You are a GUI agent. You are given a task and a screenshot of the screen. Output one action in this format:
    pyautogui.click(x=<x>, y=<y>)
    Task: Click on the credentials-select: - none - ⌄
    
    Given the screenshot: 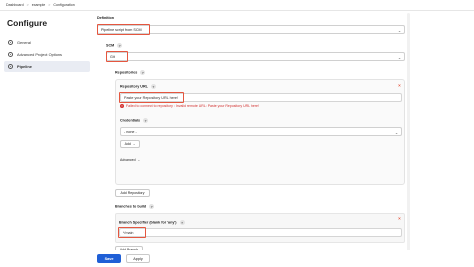 What is the action you would take?
    pyautogui.click(x=261, y=131)
    